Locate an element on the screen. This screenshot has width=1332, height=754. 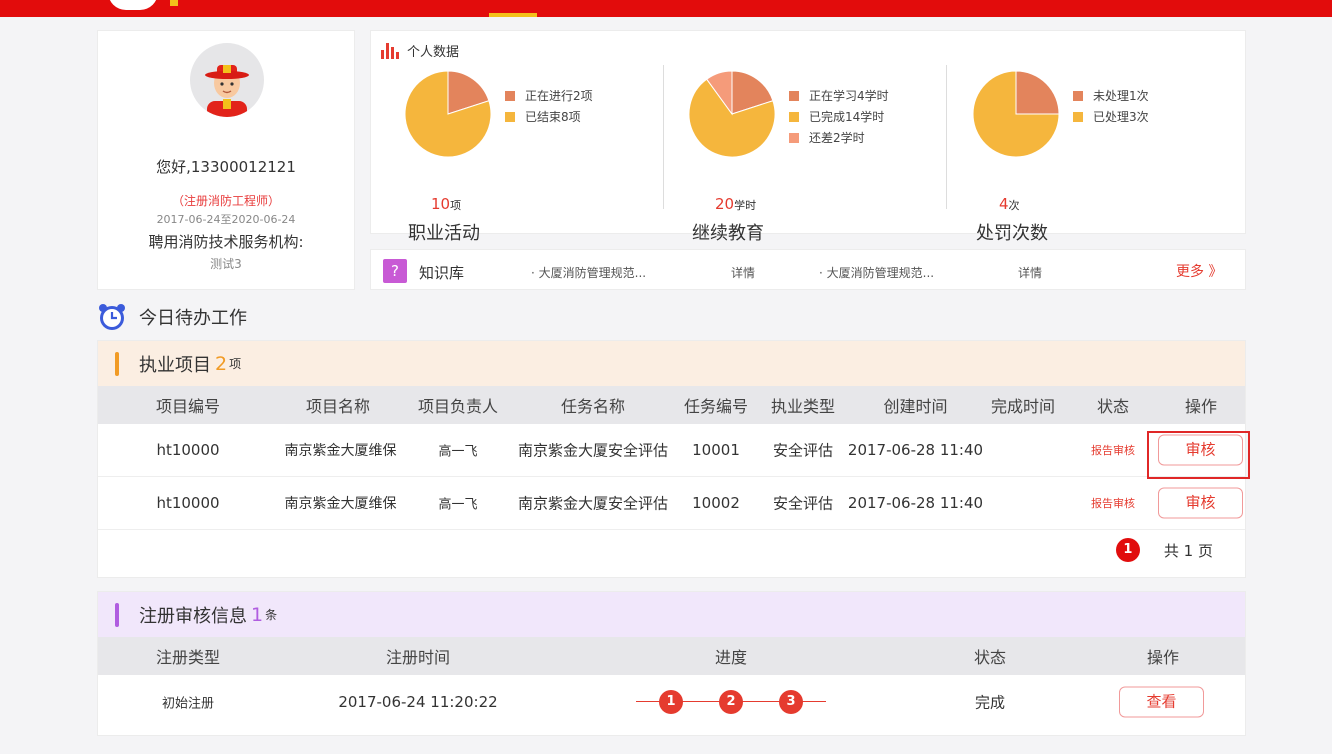
employer-value: 测试3 is located at coordinates (226, 264).